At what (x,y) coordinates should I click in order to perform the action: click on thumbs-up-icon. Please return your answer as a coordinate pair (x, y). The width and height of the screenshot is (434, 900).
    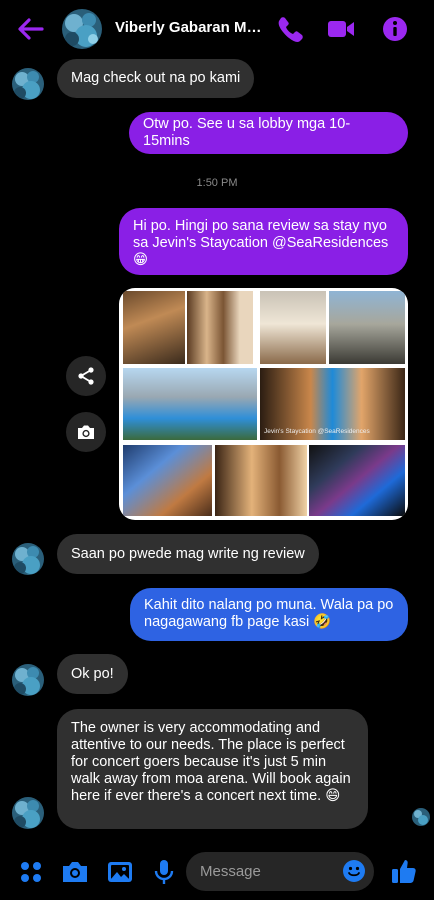
    Looking at the image, I should click on (404, 871).